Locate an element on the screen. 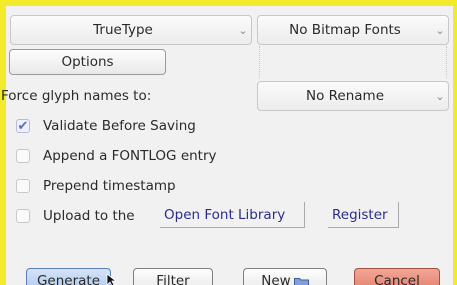  glyph-rename-dropdown: No Rename ⌄ is located at coordinates (353, 96).